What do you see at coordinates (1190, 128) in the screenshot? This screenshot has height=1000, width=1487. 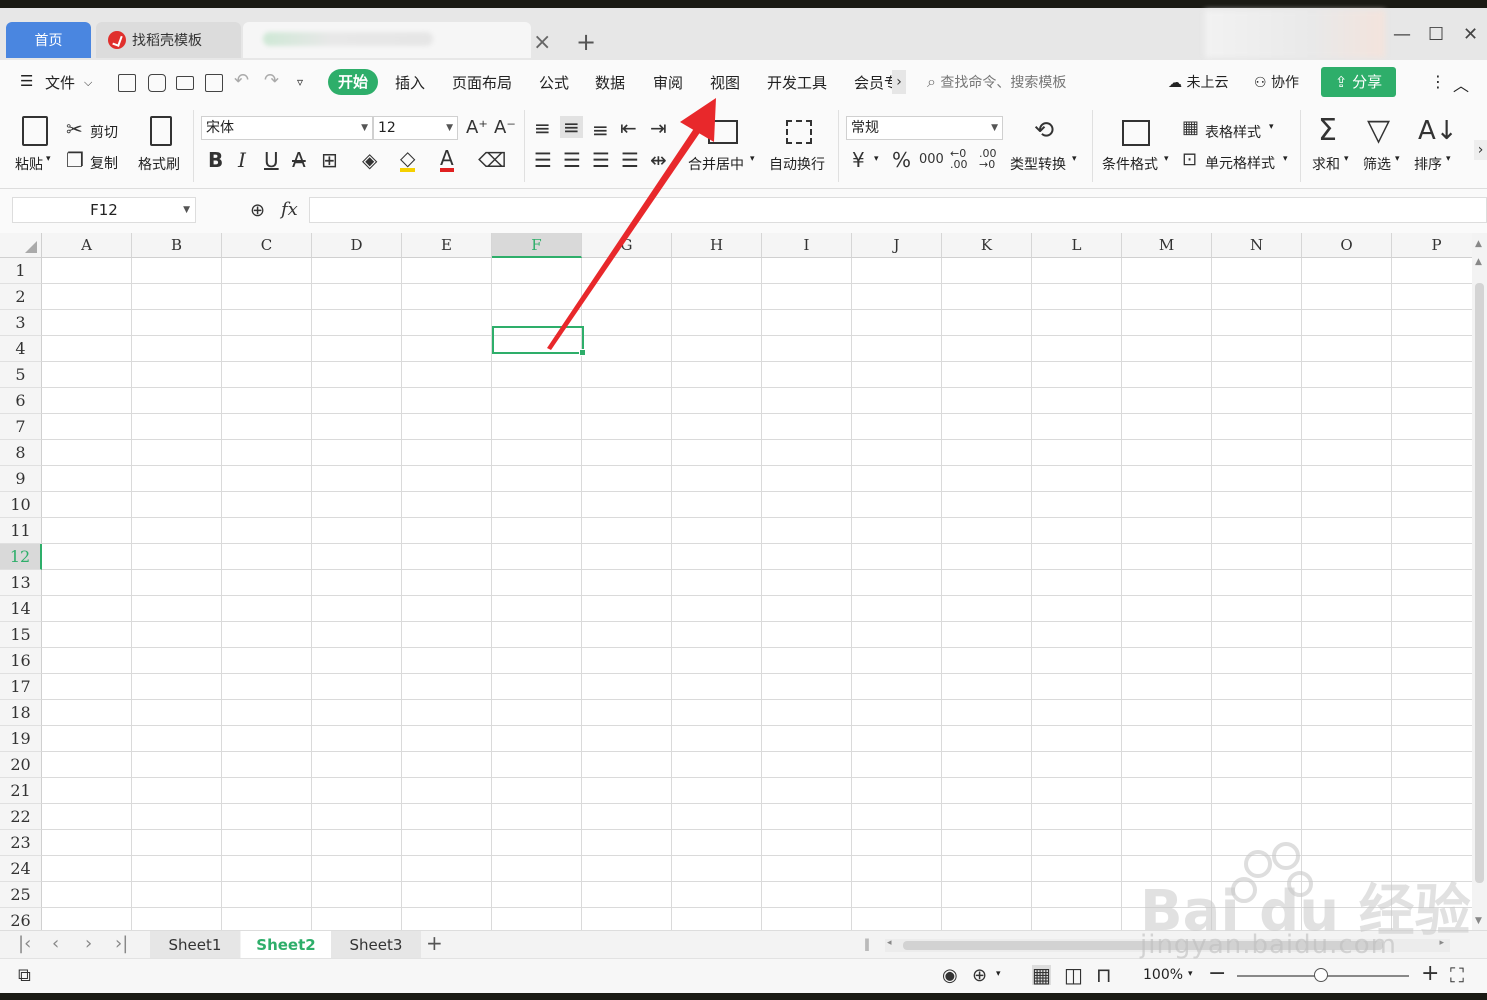 I see `table-style-icon: ▦` at bounding box center [1190, 128].